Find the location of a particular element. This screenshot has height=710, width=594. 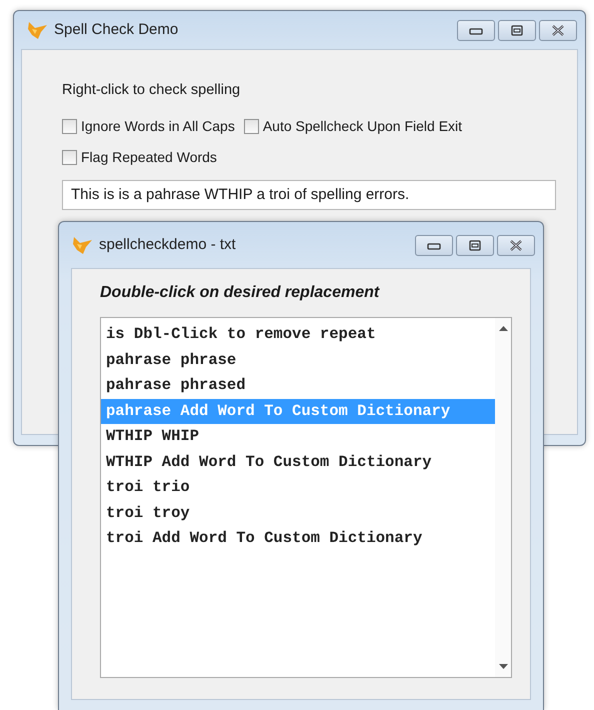

checkbox-option: Auto Spellcheck Upon Field Exit is located at coordinates (353, 126).